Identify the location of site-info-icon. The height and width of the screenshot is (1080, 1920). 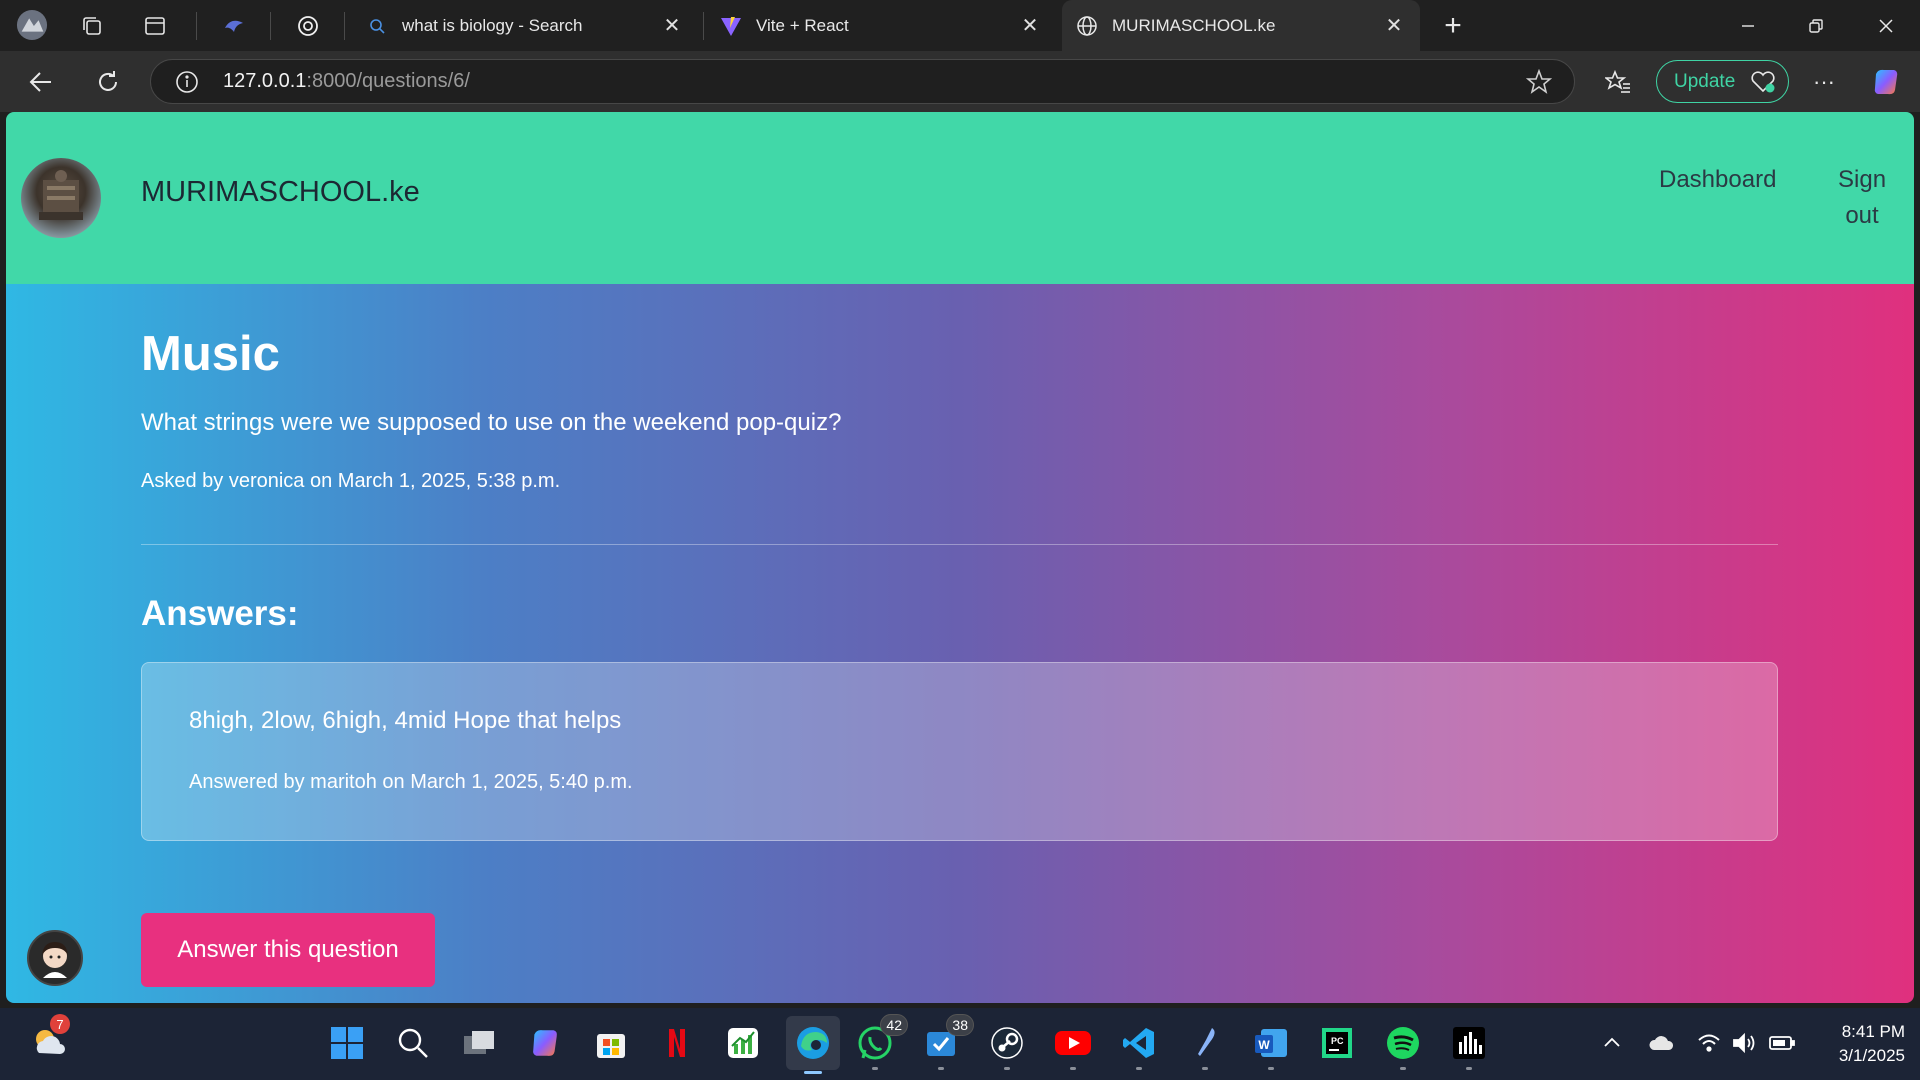
(187, 84).